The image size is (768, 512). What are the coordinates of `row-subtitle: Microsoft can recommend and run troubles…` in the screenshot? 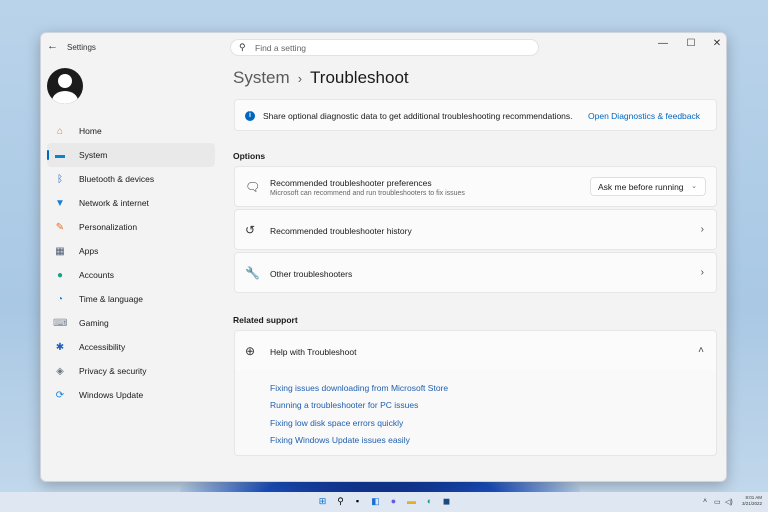 It's located at (367, 193).